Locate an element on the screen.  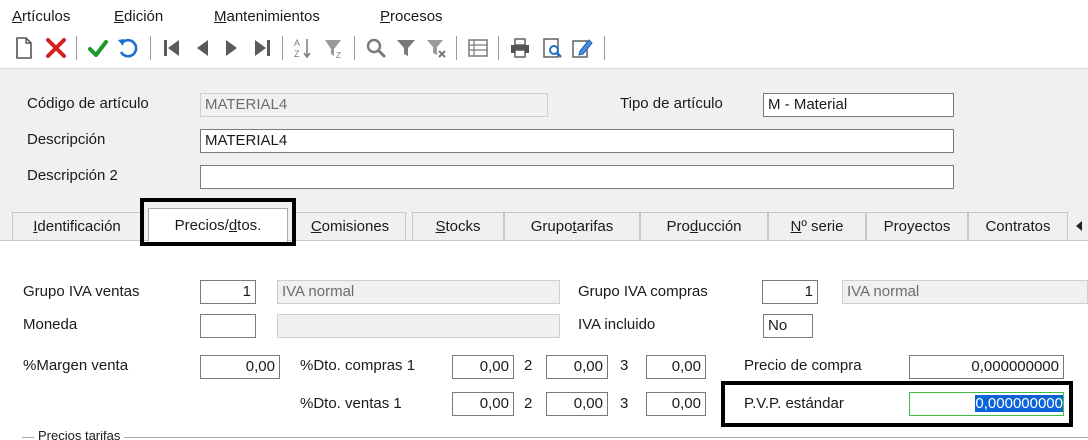
codigo-label: Código de artículo is located at coordinates (88, 103).